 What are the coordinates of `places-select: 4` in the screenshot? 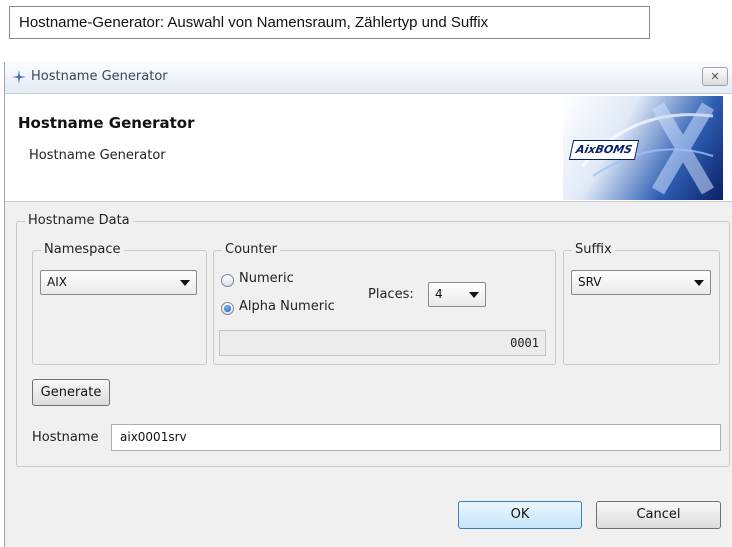 It's located at (457, 294).